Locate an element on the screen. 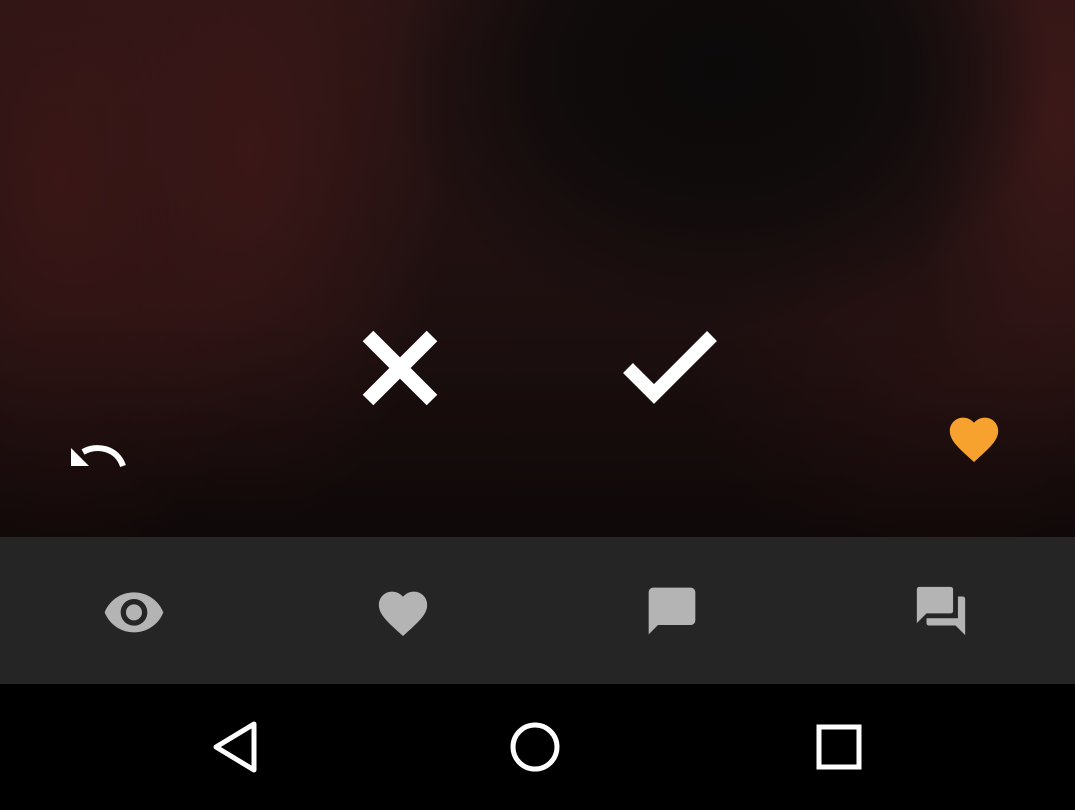 This screenshot has height=810, width=1075. check-icon is located at coordinates (670, 367).